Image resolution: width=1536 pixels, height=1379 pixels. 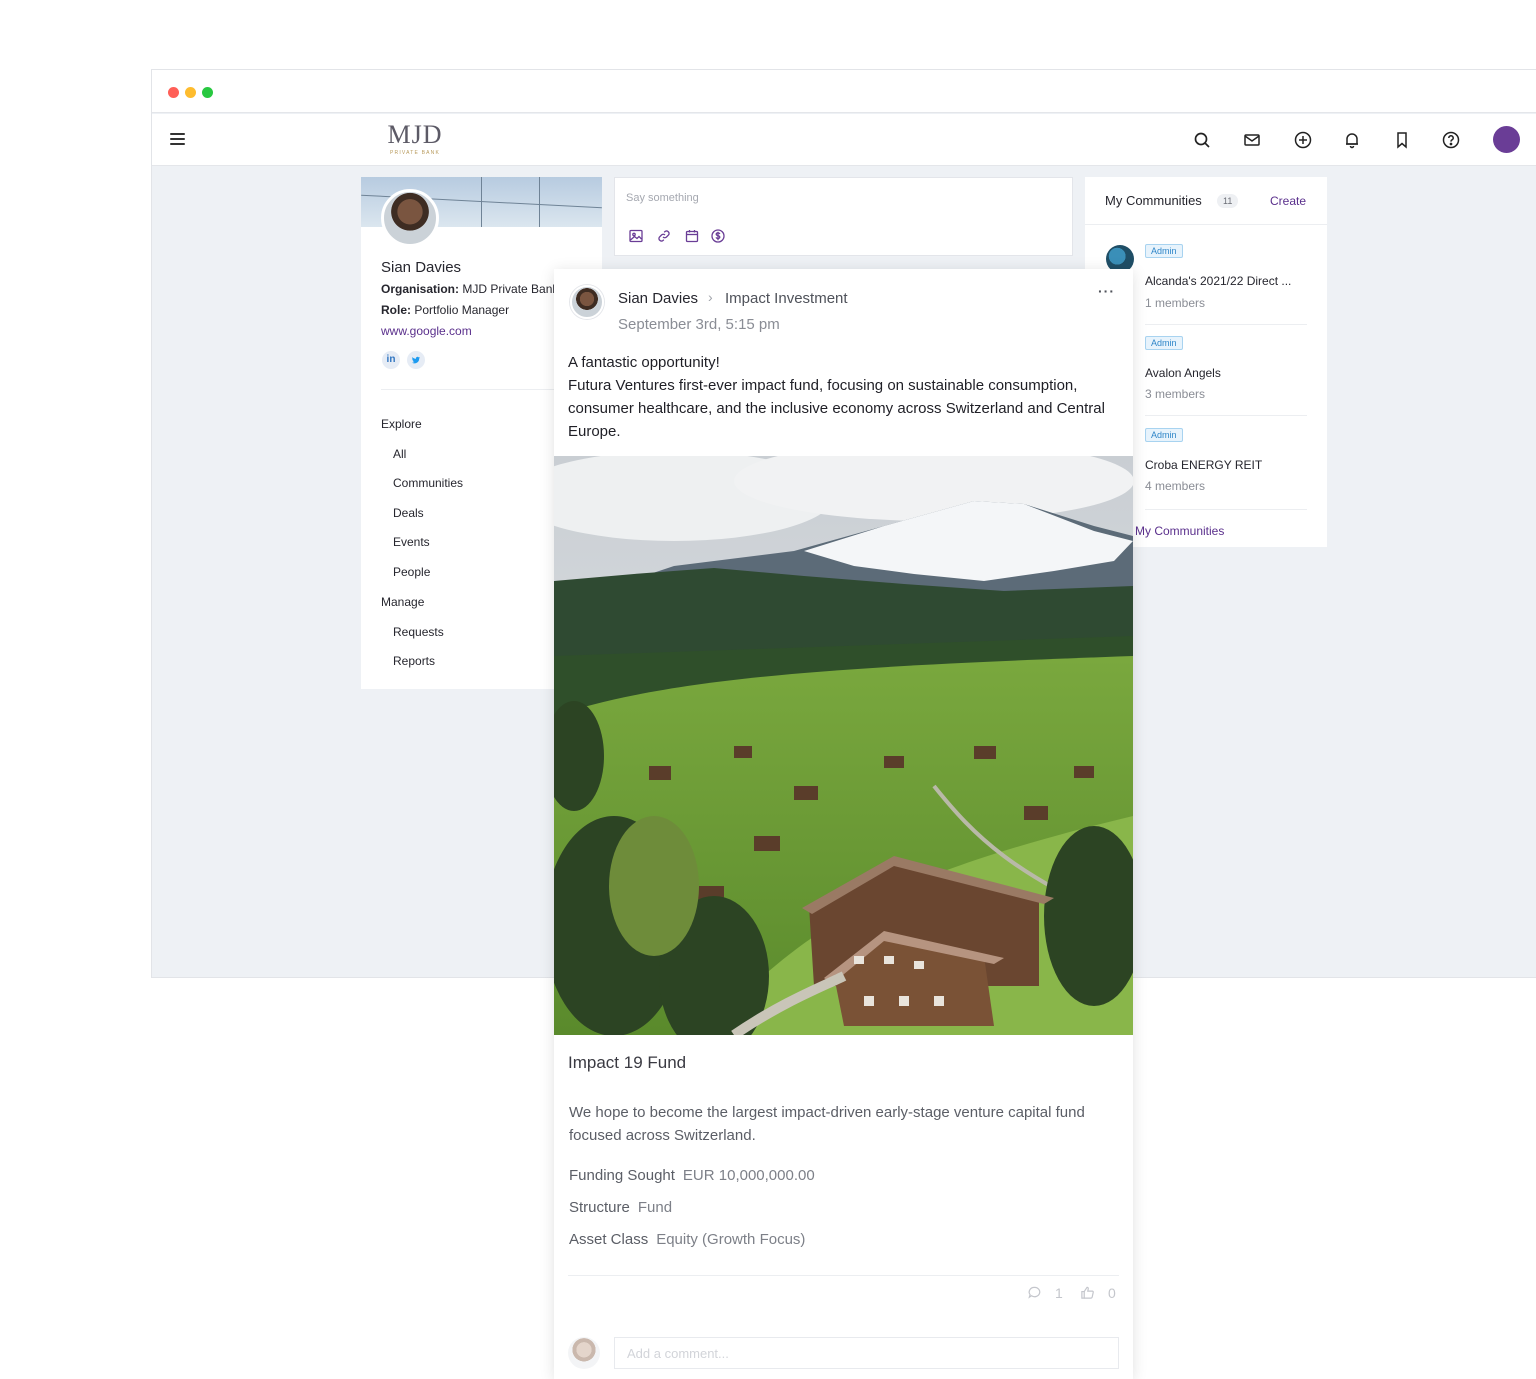 I want to click on post-composer: Say something, so click(x=843, y=216).